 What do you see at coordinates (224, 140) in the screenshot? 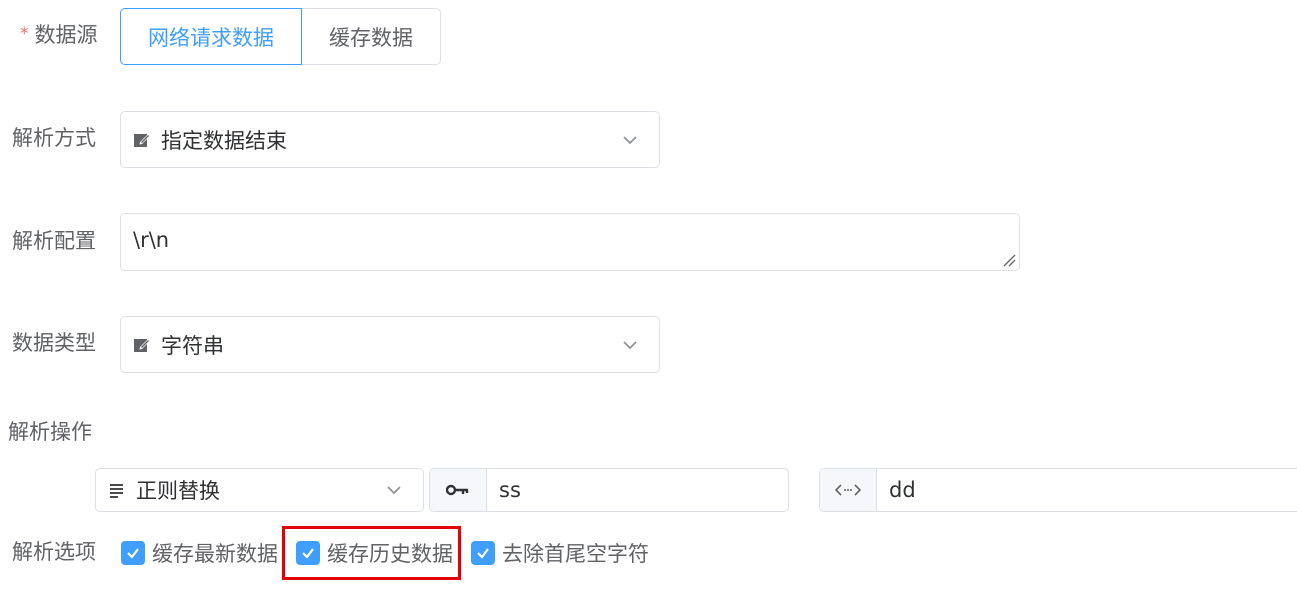
I see `parse-method-value: 指定数据结束` at bounding box center [224, 140].